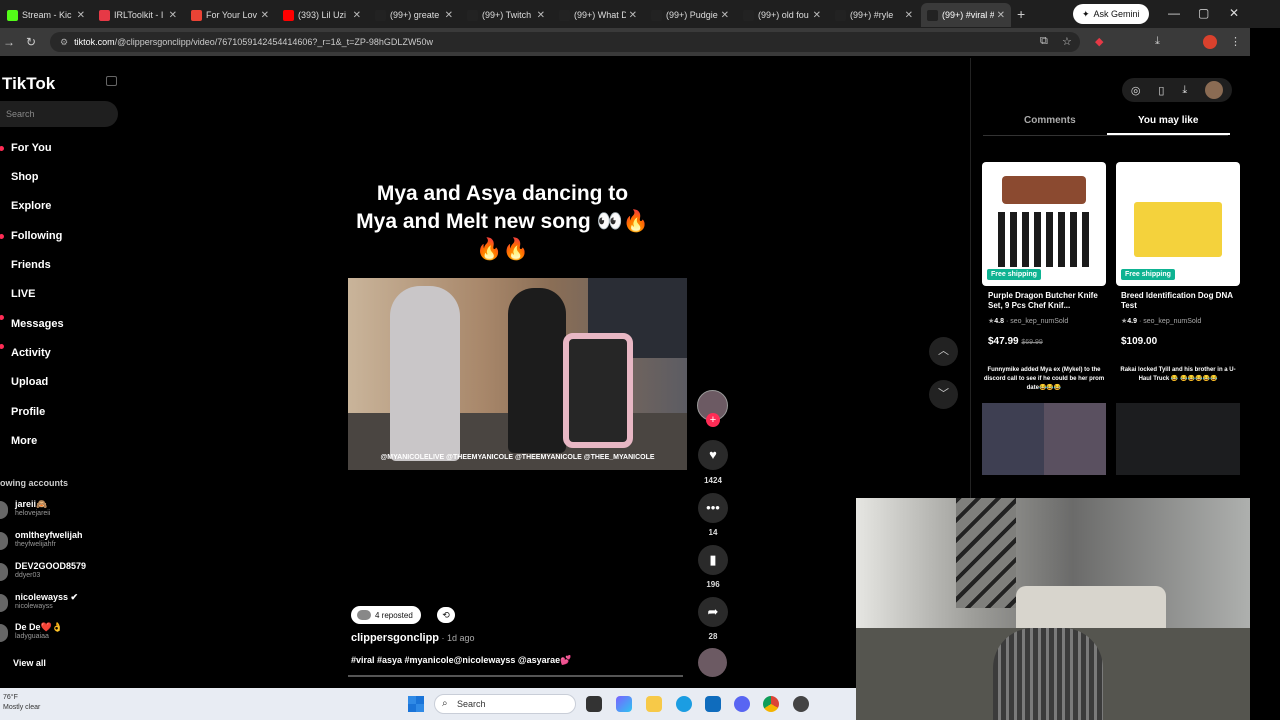 This screenshot has width=1280, height=720. I want to click on free-shipping-badge: Free shipping, so click(1014, 274).